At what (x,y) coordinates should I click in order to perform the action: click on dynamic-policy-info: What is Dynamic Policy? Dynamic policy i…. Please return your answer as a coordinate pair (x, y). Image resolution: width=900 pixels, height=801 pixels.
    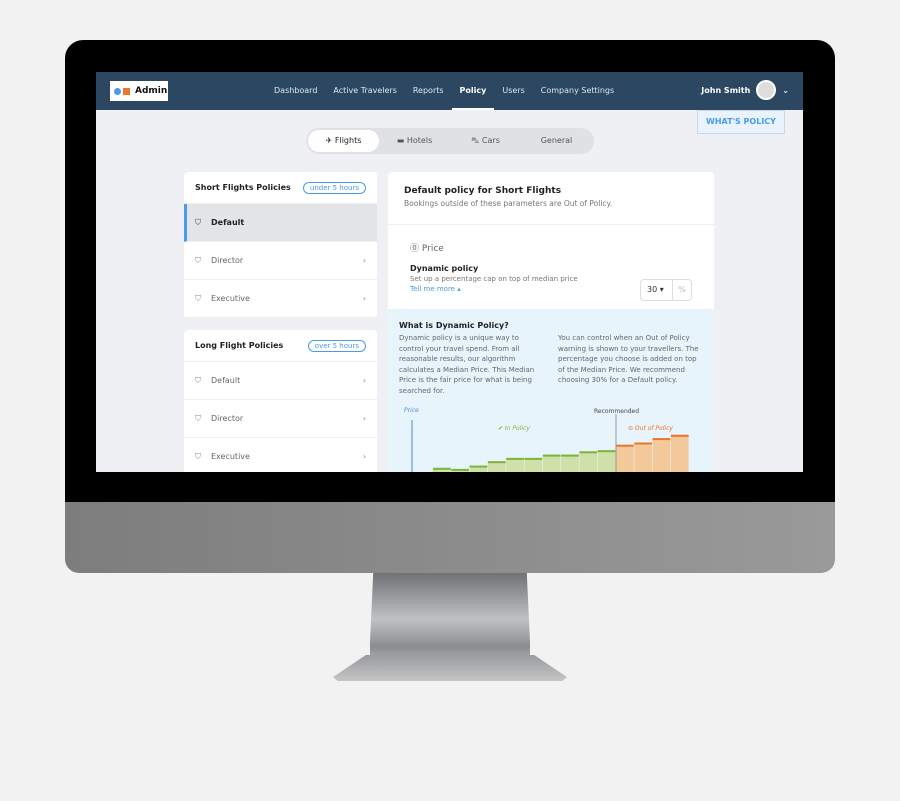
    Looking at the image, I should click on (551, 390).